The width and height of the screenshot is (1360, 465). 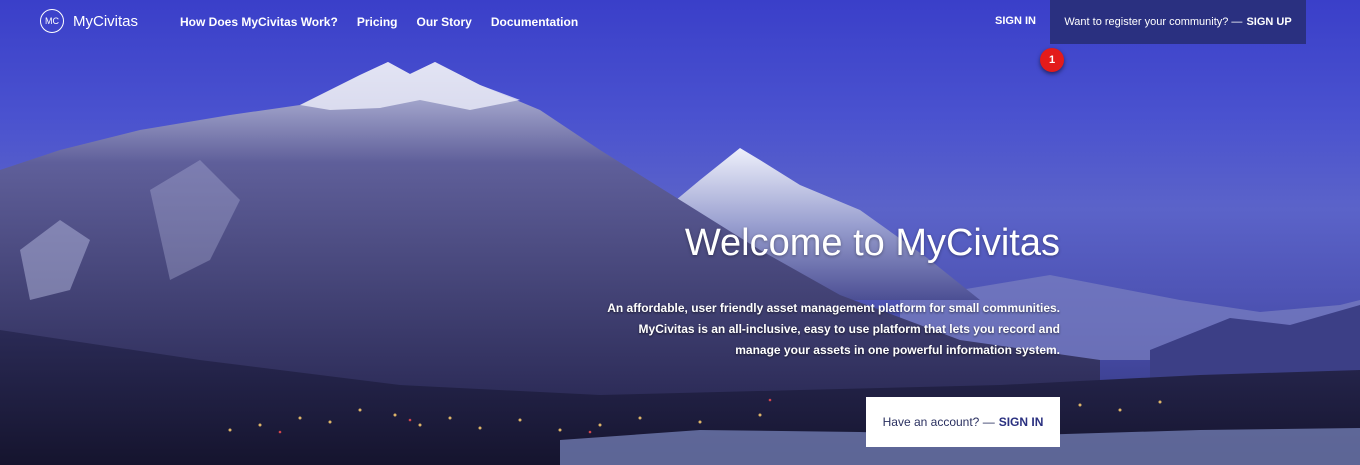 What do you see at coordinates (1021, 422) in the screenshot?
I see `account-sign-in-label: SIGN IN` at bounding box center [1021, 422].